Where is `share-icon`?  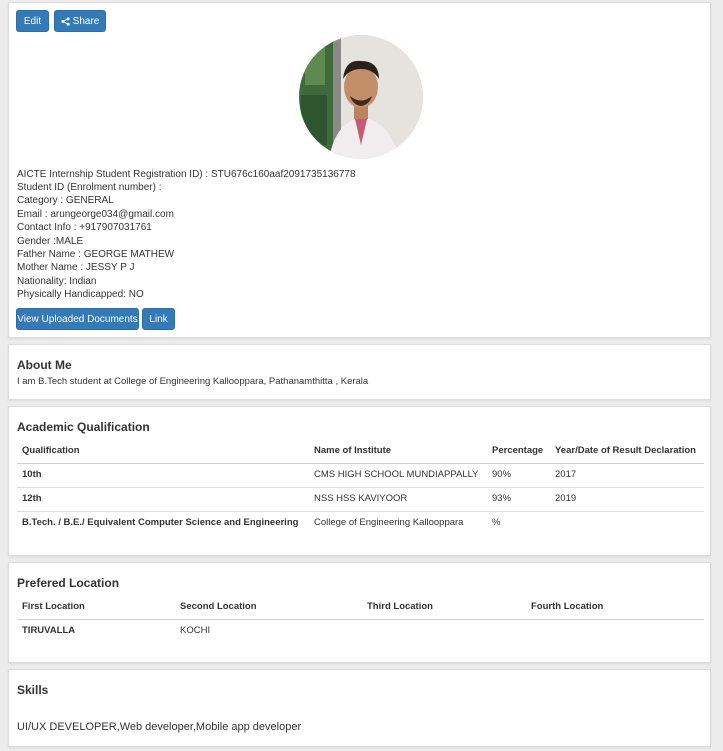 share-icon is located at coordinates (65, 21).